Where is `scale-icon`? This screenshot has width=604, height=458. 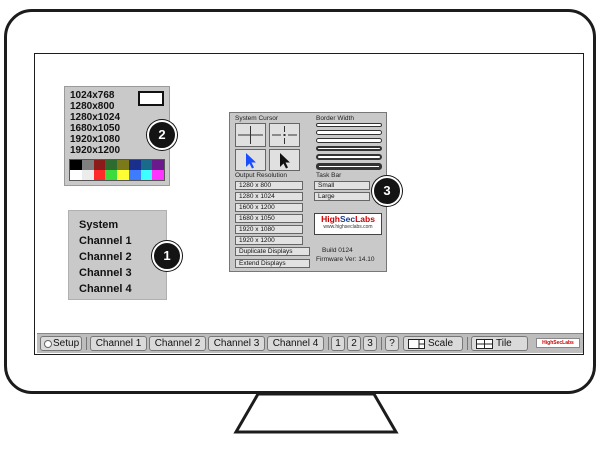
scale-icon is located at coordinates (416, 344).